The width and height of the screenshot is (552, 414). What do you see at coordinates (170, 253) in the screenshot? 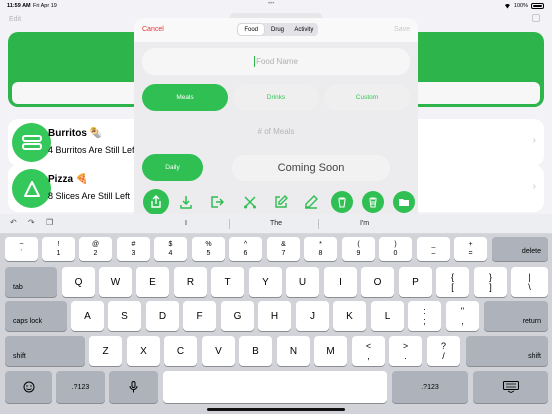
I see `key-bottom: 4` at bounding box center [170, 253].